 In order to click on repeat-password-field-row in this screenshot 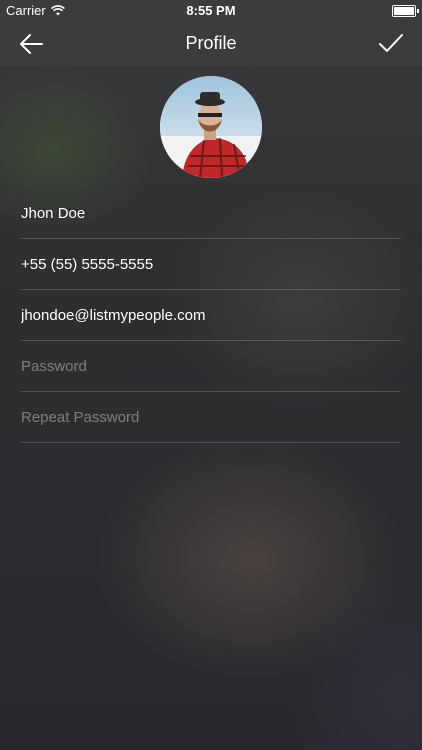, I will do `click(211, 417)`.